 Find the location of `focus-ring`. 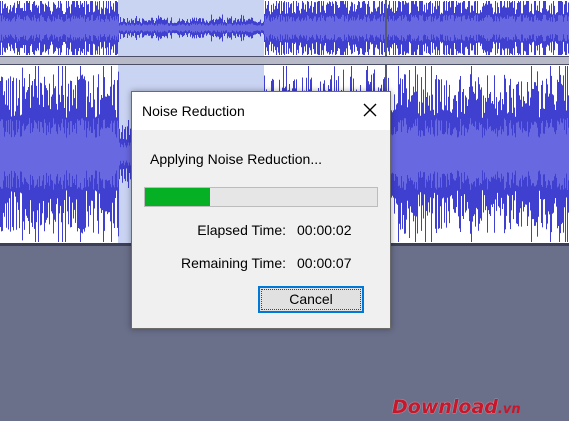

focus-ring is located at coordinates (311, 299).